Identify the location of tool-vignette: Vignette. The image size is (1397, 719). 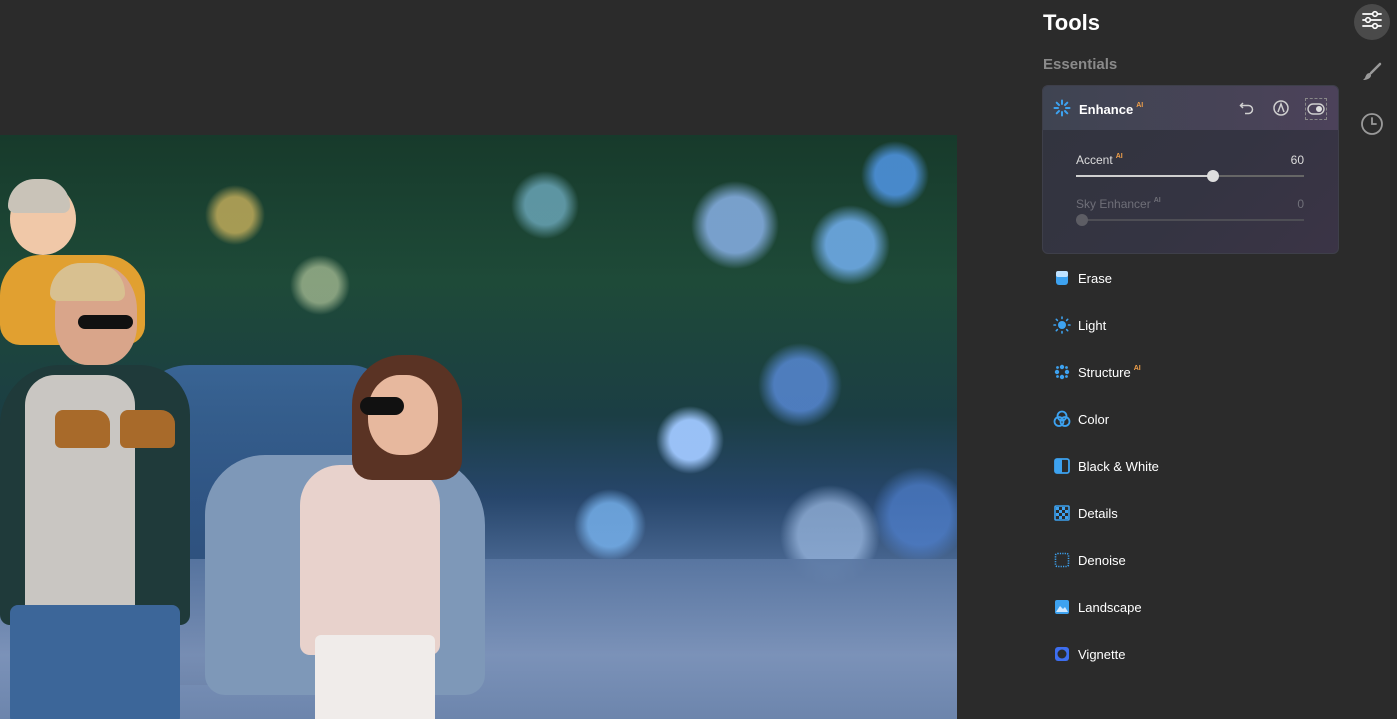
(1190, 654).